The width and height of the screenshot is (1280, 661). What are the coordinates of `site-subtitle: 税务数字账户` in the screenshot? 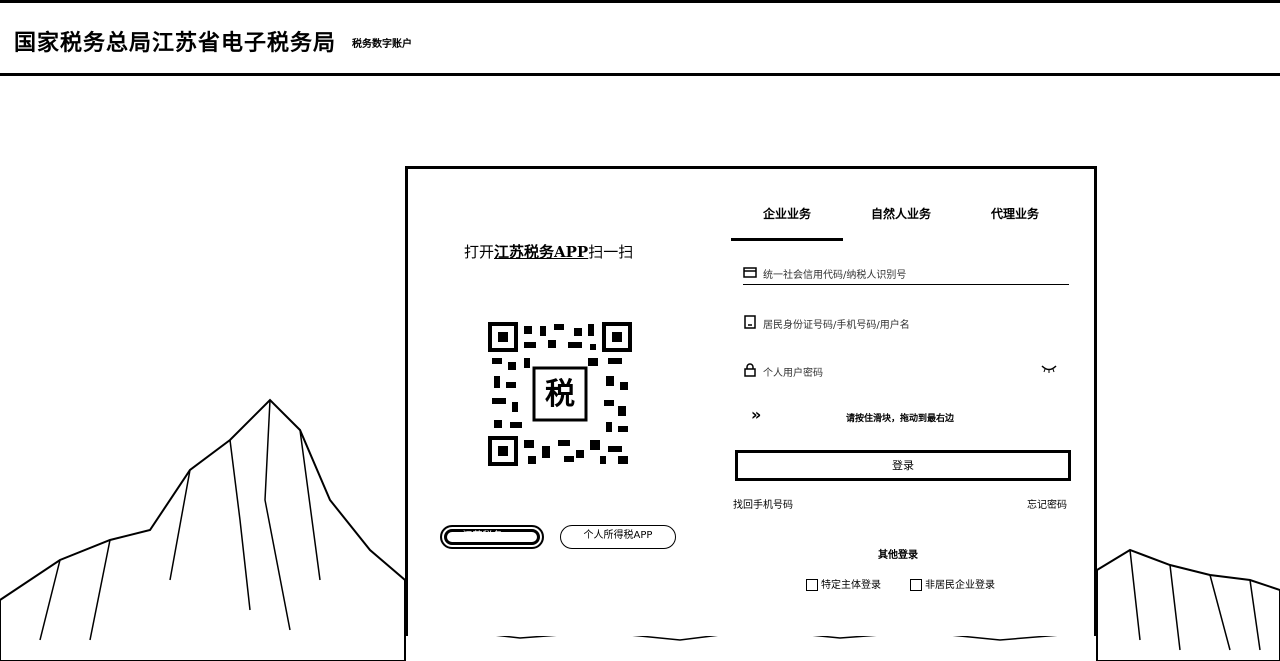 It's located at (382, 44).